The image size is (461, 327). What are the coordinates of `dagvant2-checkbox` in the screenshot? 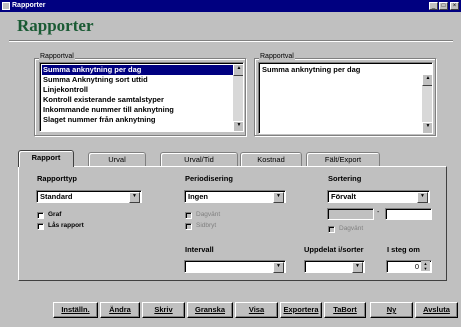 It's located at (331, 229).